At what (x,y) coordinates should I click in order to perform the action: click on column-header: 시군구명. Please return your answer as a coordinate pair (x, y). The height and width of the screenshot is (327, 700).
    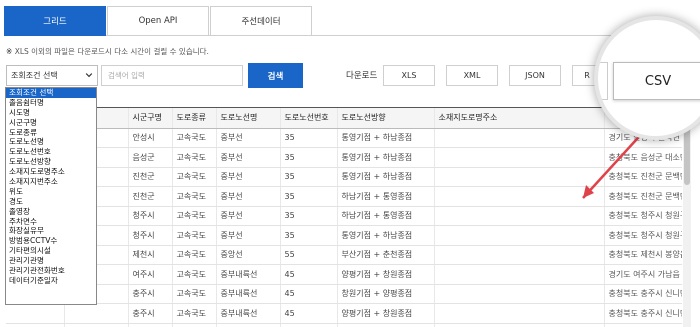
    Looking at the image, I should click on (150, 118).